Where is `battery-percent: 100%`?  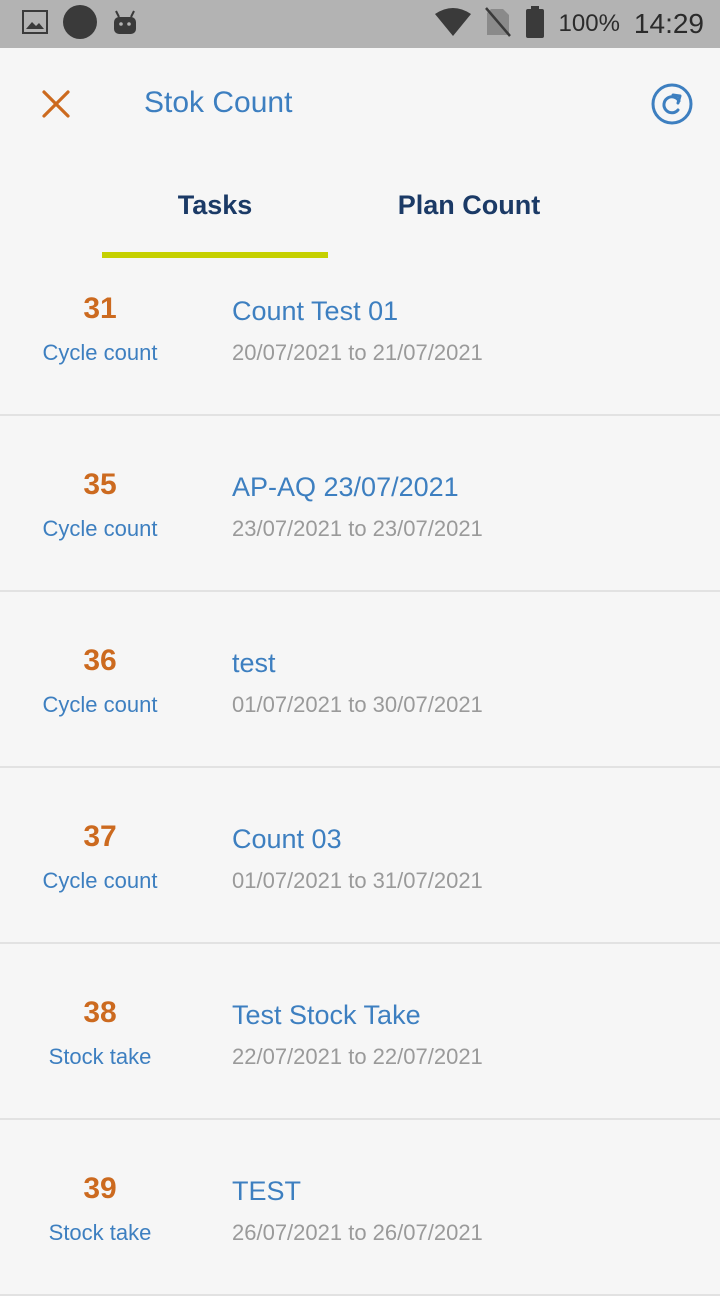
battery-percent: 100% is located at coordinates (589, 23).